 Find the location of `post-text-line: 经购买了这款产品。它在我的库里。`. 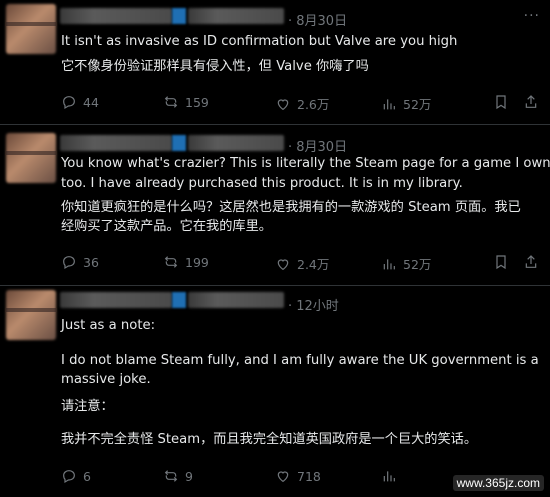

post-text-line: 经购买了这款产品。它在我的库里。 is located at coordinates (166, 226).